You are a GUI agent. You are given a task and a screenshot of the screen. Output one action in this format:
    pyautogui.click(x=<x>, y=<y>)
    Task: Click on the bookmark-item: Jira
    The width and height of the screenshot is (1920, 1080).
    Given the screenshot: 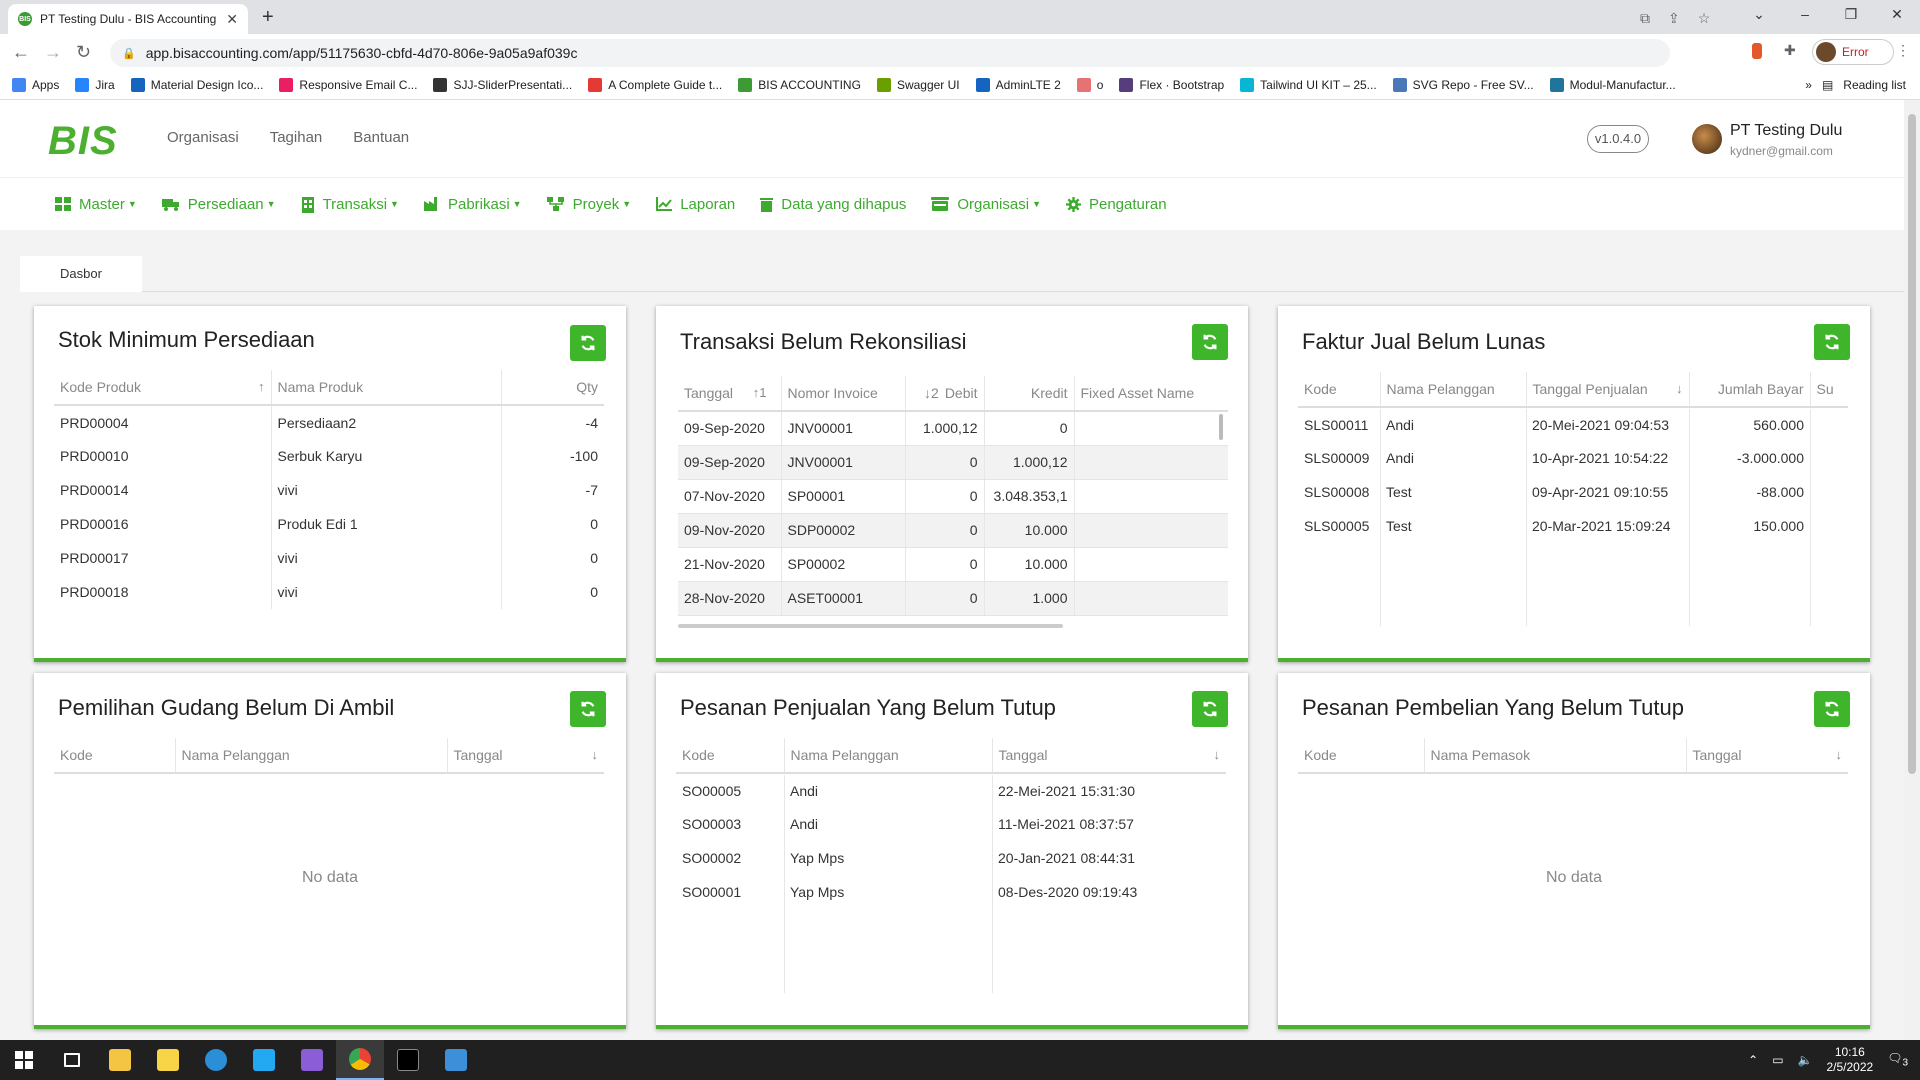 What is the action you would take?
    pyautogui.click(x=95, y=84)
    